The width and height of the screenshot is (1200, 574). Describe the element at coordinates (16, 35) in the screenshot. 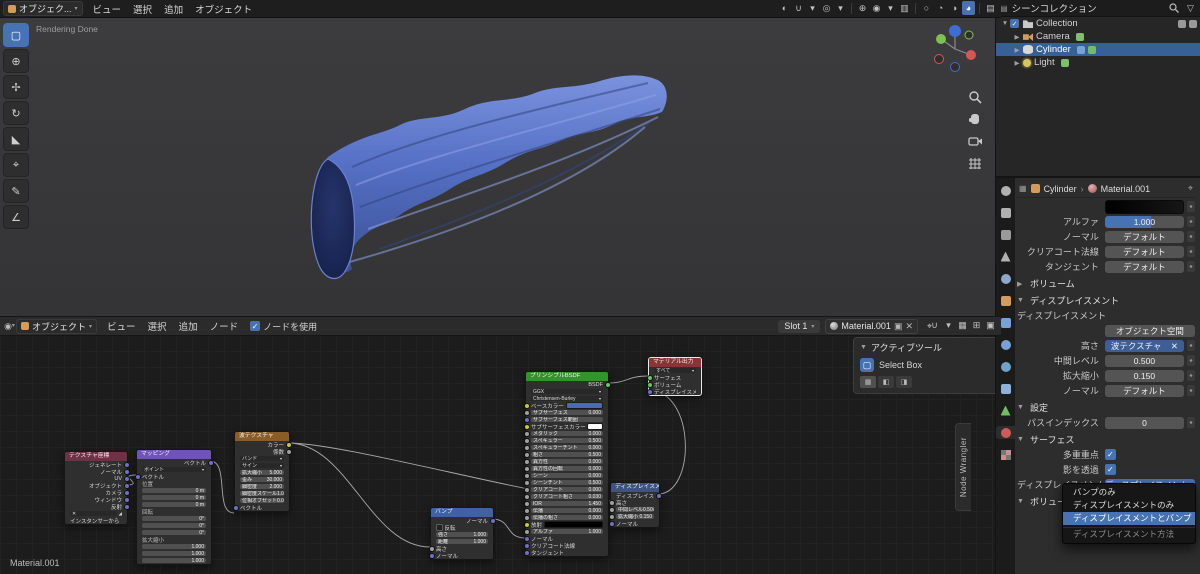

I see `select-box-tool: ▢` at that location.